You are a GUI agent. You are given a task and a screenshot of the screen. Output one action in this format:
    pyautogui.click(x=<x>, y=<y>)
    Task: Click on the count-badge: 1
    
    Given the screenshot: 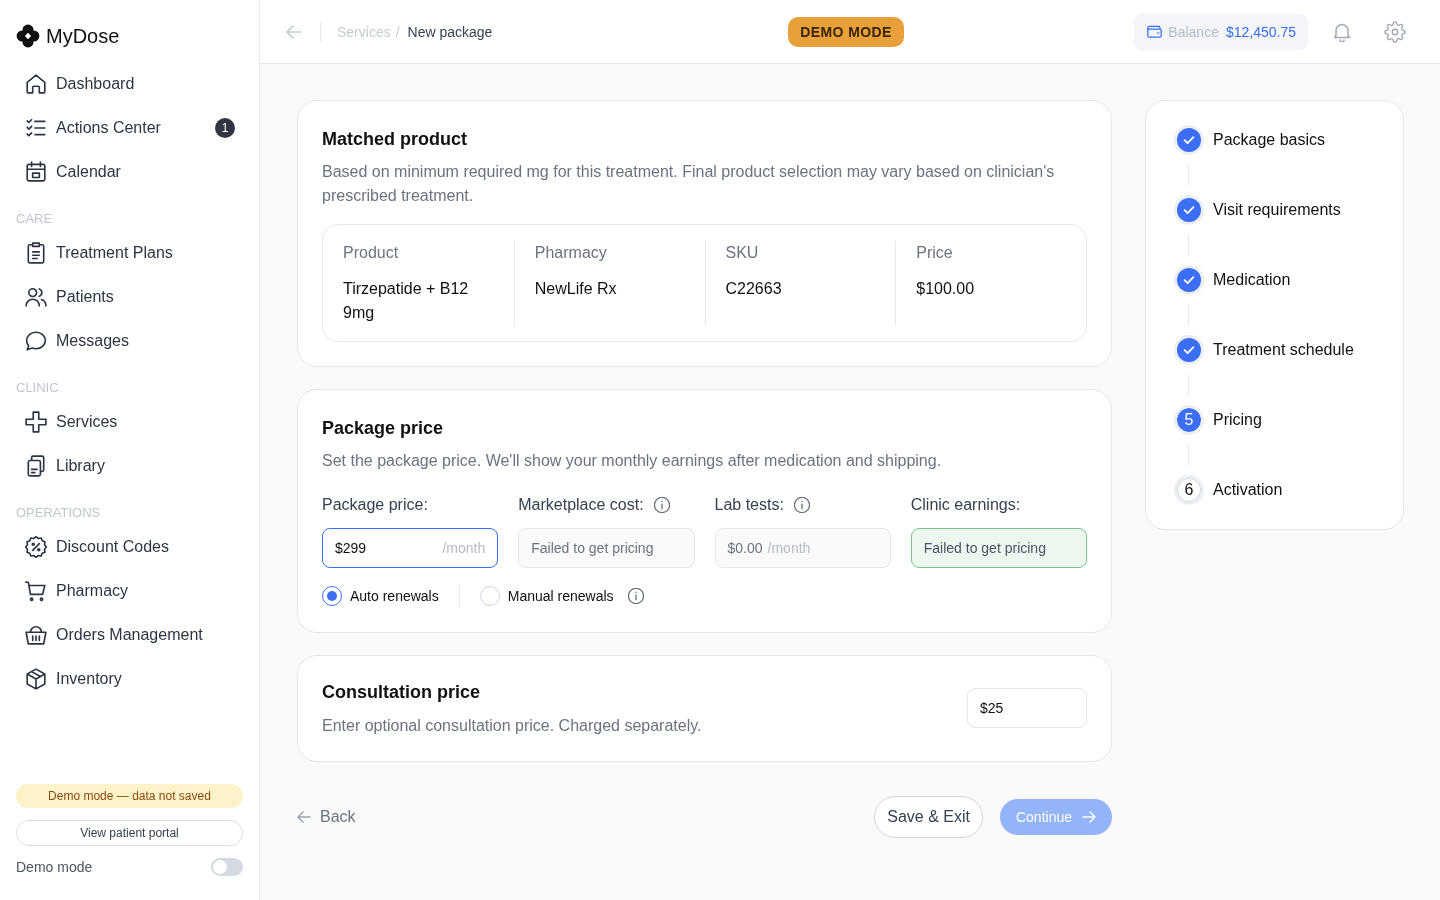 What is the action you would take?
    pyautogui.click(x=225, y=128)
    